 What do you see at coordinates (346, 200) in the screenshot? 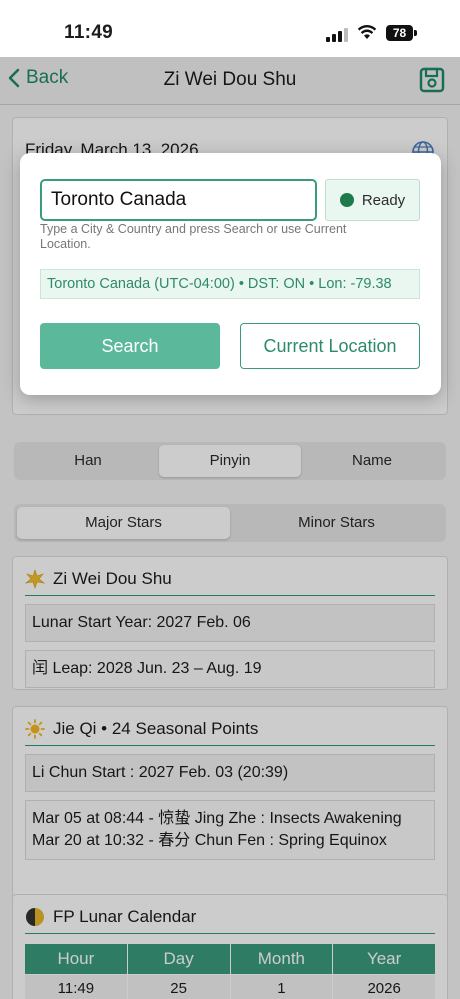
I see `status-dot-icon` at bounding box center [346, 200].